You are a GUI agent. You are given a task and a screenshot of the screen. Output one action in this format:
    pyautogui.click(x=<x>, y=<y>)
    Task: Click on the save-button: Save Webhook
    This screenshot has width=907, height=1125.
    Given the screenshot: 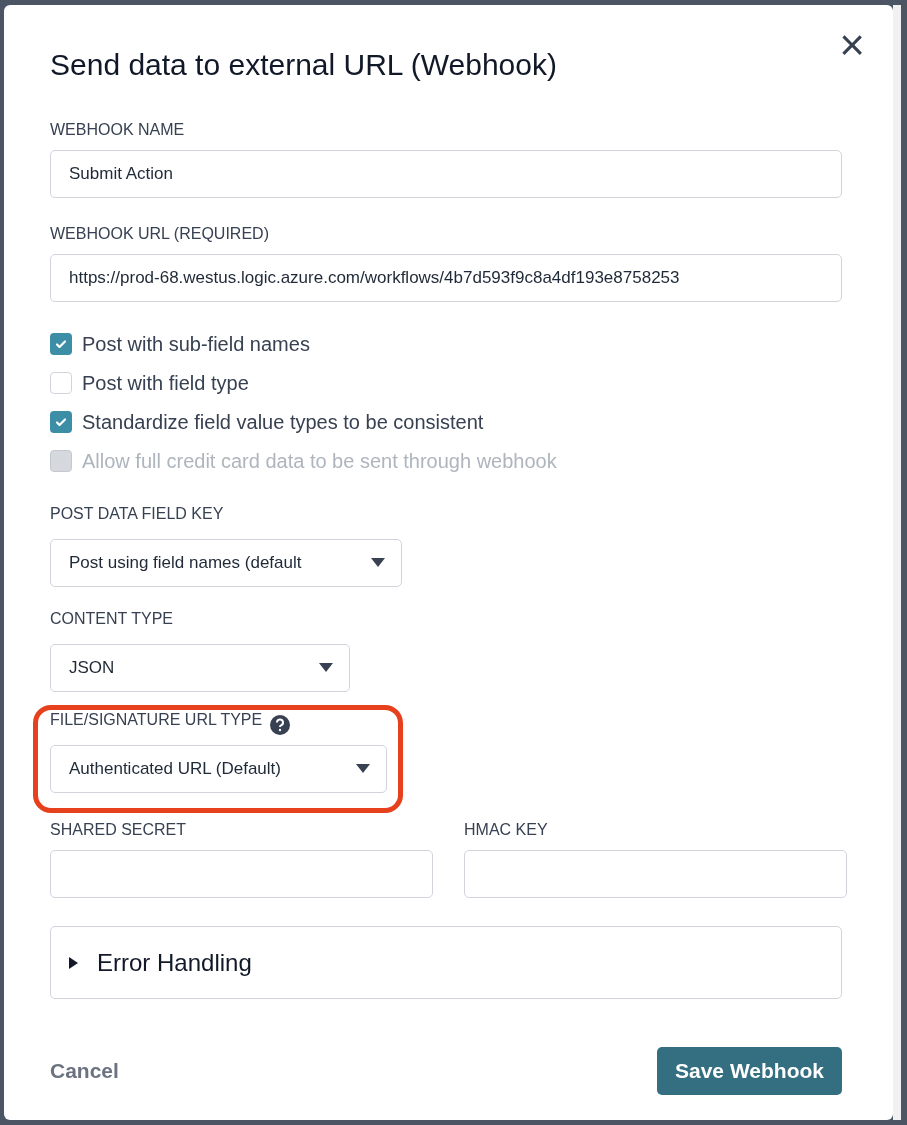 What is the action you would take?
    pyautogui.click(x=749, y=1071)
    